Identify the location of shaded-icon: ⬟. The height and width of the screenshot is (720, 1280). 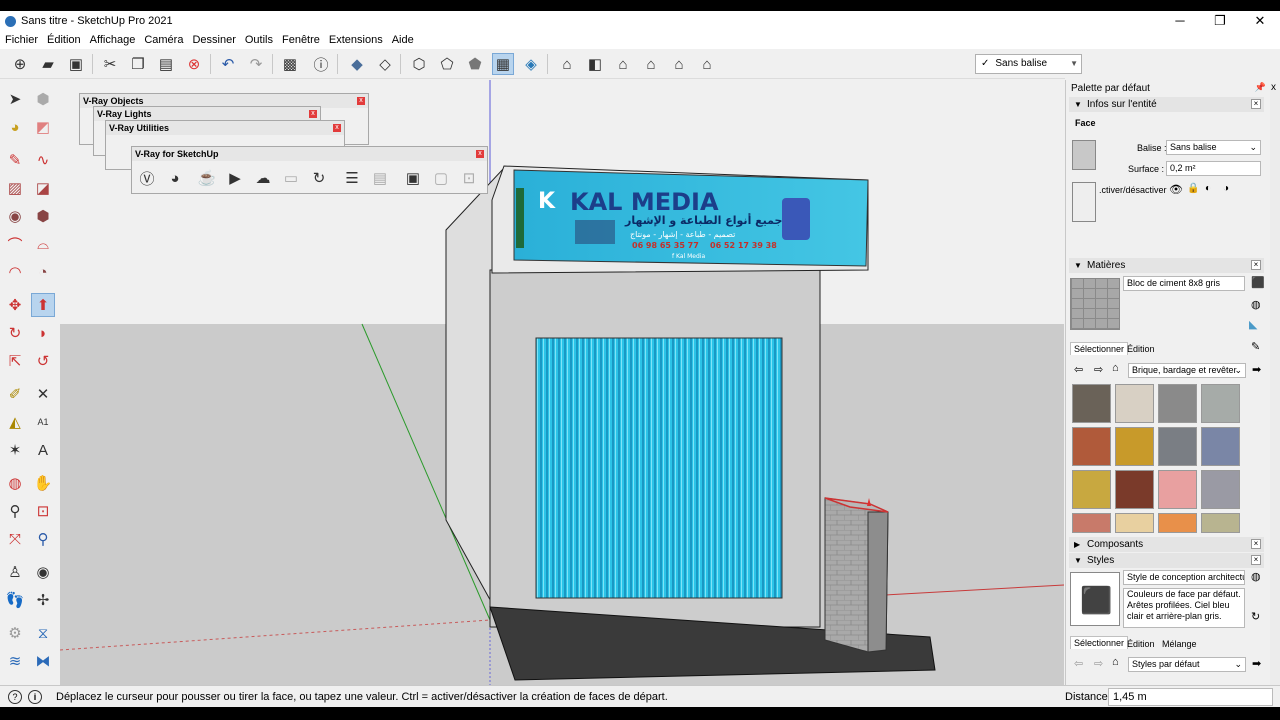
(475, 64).